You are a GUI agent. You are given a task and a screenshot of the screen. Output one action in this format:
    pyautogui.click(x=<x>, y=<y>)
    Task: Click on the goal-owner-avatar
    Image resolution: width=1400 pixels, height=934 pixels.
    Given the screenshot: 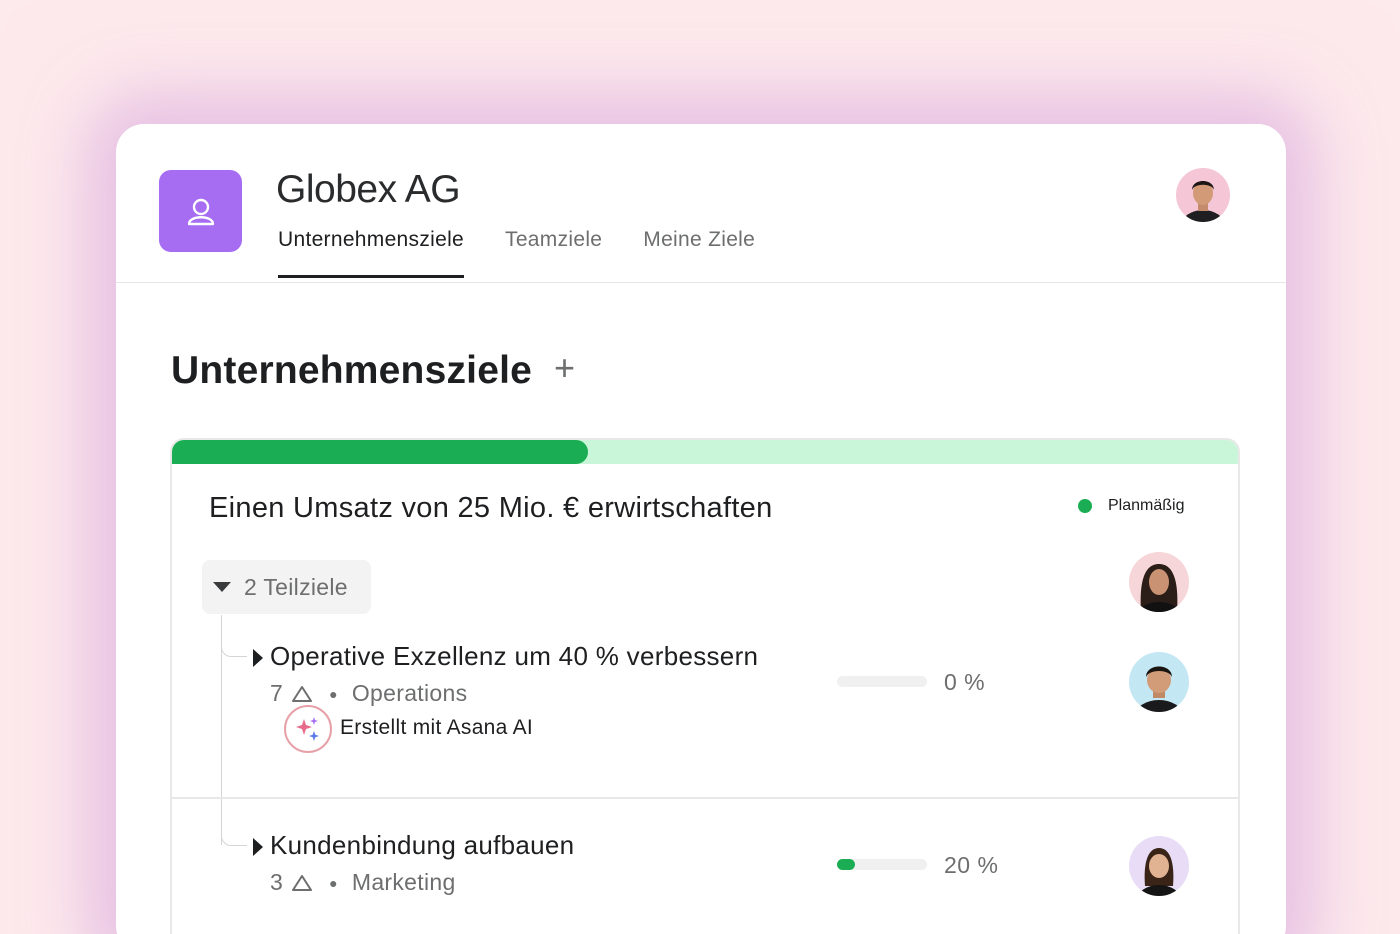 What is the action you would take?
    pyautogui.click(x=1159, y=582)
    